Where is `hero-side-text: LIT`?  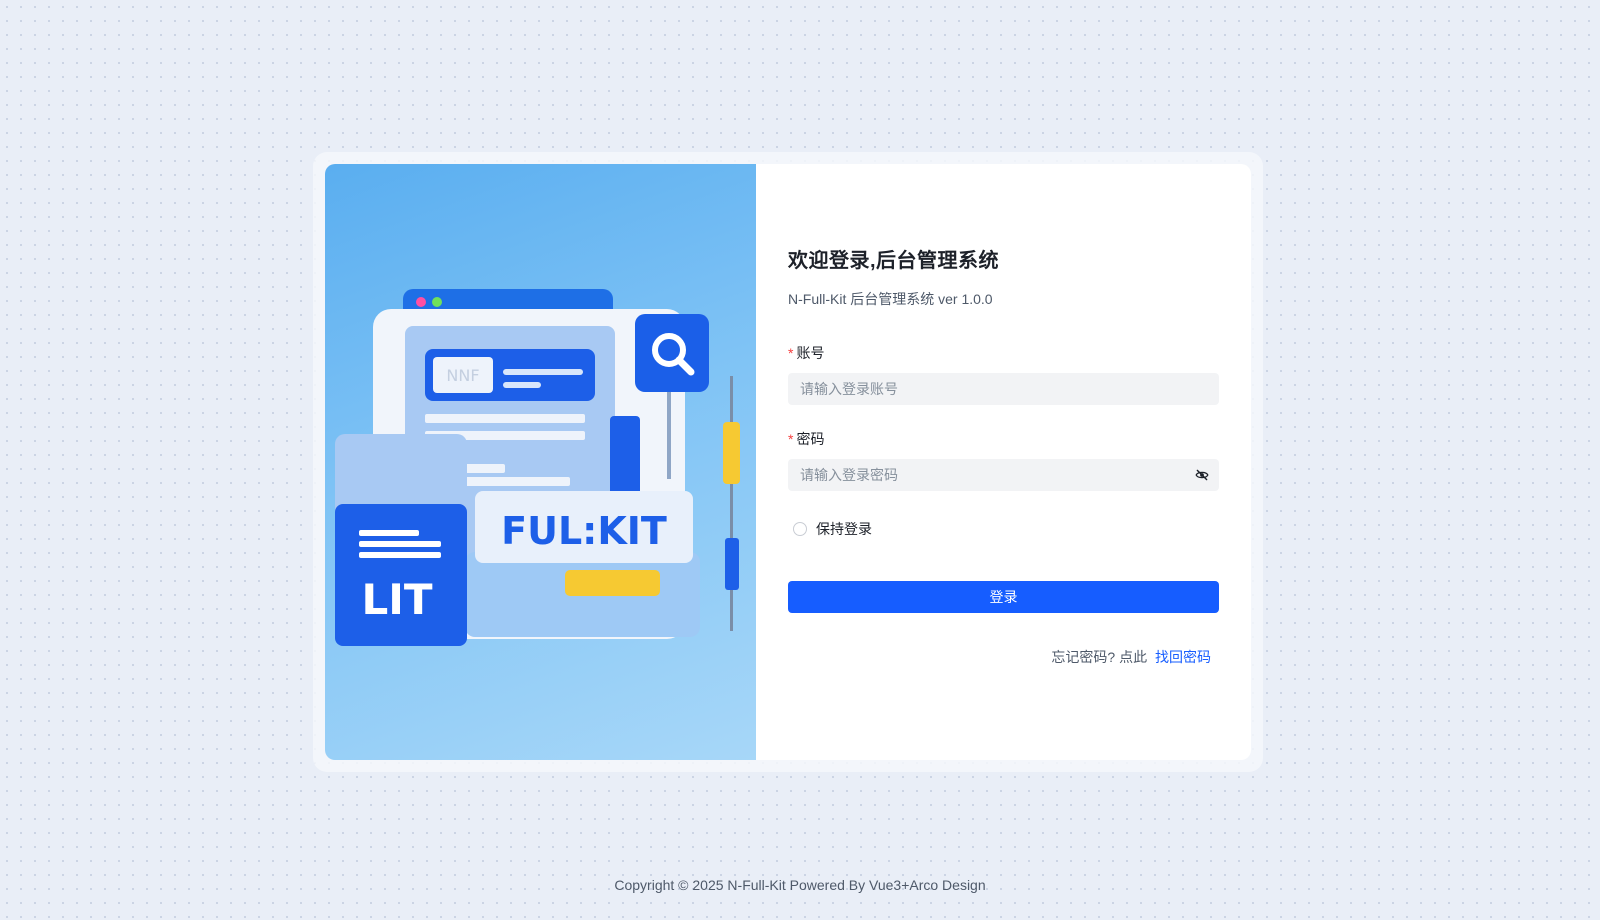 hero-side-text: LIT is located at coordinates (396, 599).